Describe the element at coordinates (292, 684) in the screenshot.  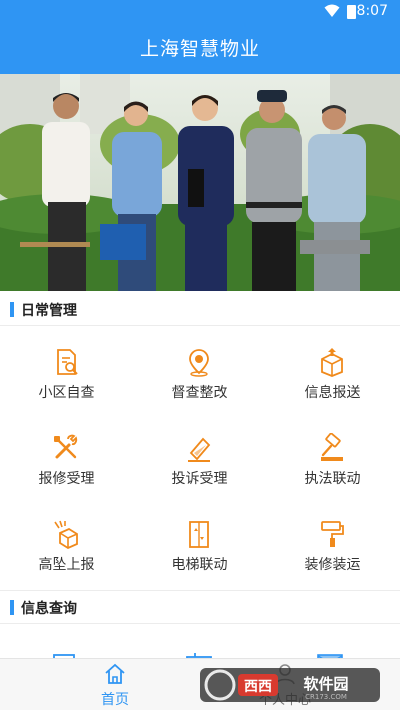
I see `watermark-logo: 西西 软件园 CR173.COM` at that location.